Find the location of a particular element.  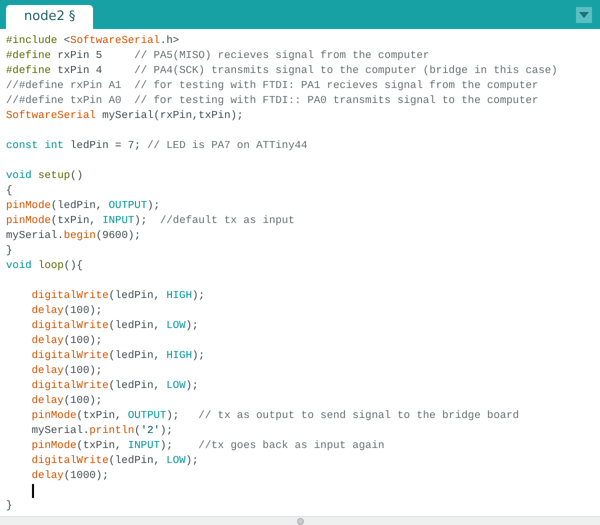

code-line: { is located at coordinates (10, 191).